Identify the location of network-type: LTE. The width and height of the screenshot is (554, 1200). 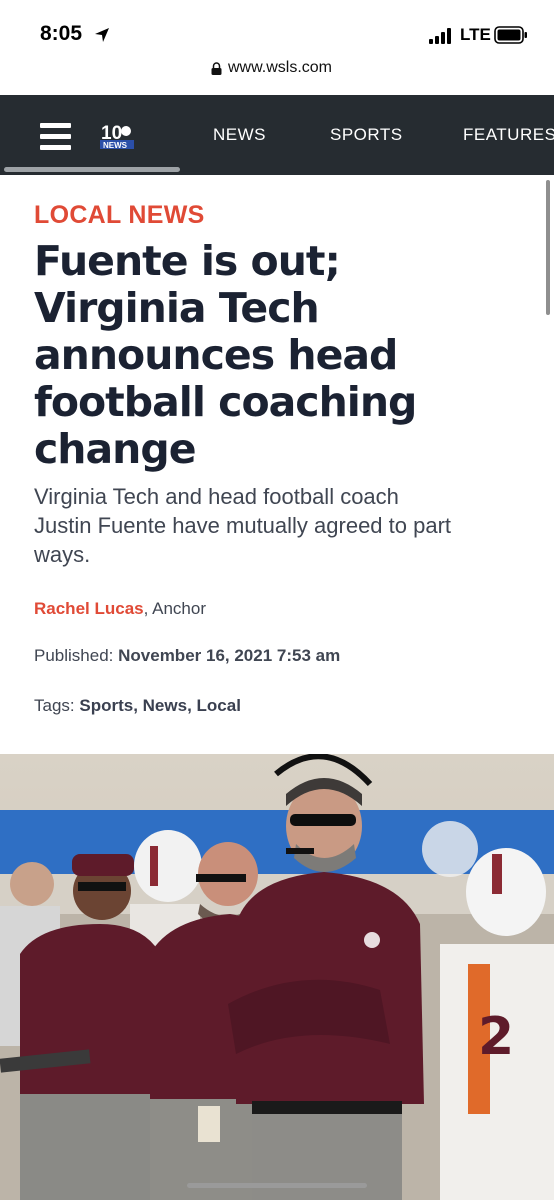
(475, 34).